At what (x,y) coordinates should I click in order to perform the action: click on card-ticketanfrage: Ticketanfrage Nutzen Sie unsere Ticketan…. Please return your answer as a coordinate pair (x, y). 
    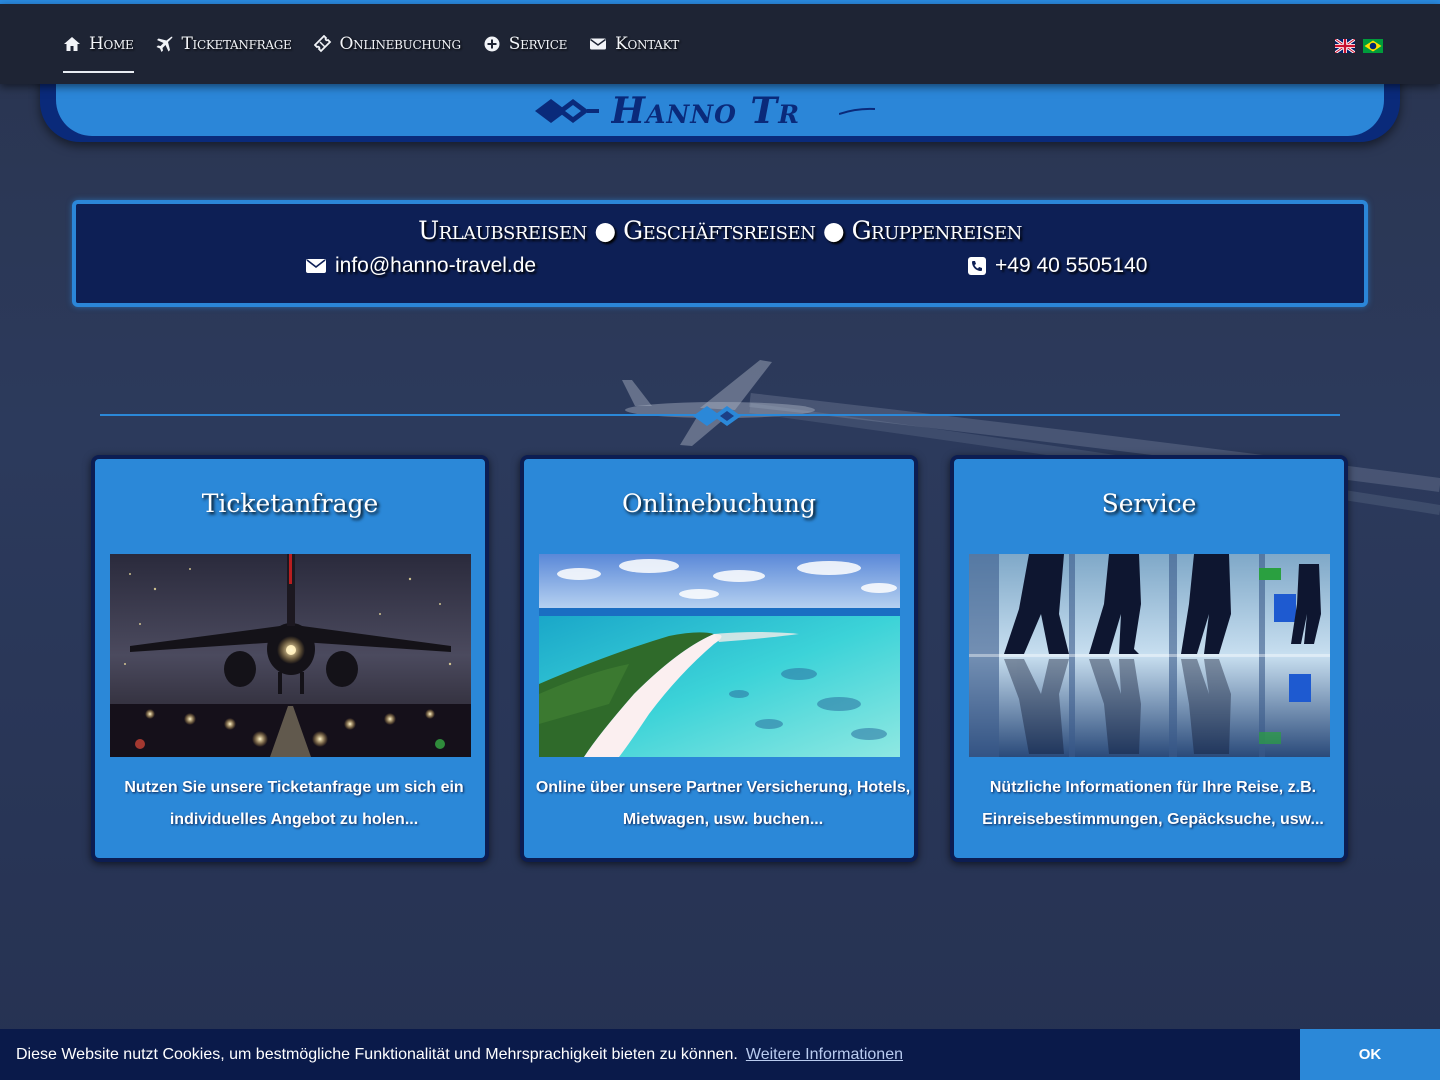
    Looking at the image, I should click on (290, 658).